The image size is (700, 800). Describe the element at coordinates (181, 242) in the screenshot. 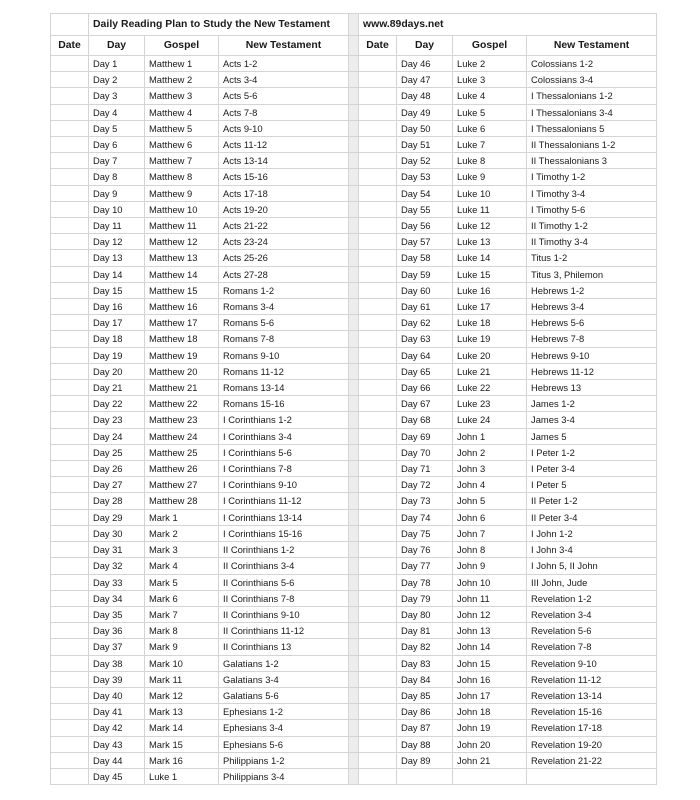

I see `cell-gospel-left: Matthew 12` at that location.